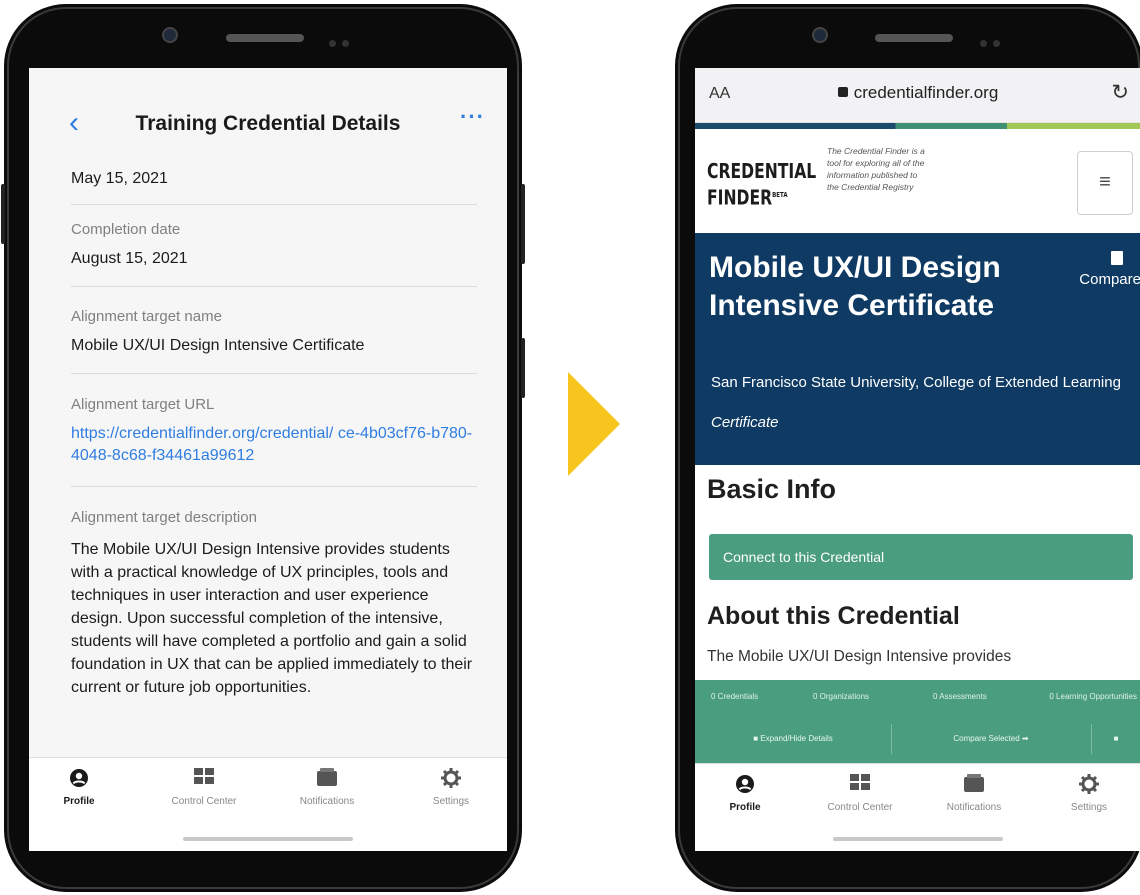 The width and height of the screenshot is (1140, 895). What do you see at coordinates (960, 696) in the screenshot?
I see `stat-assessments: 0 Assessments` at bounding box center [960, 696].